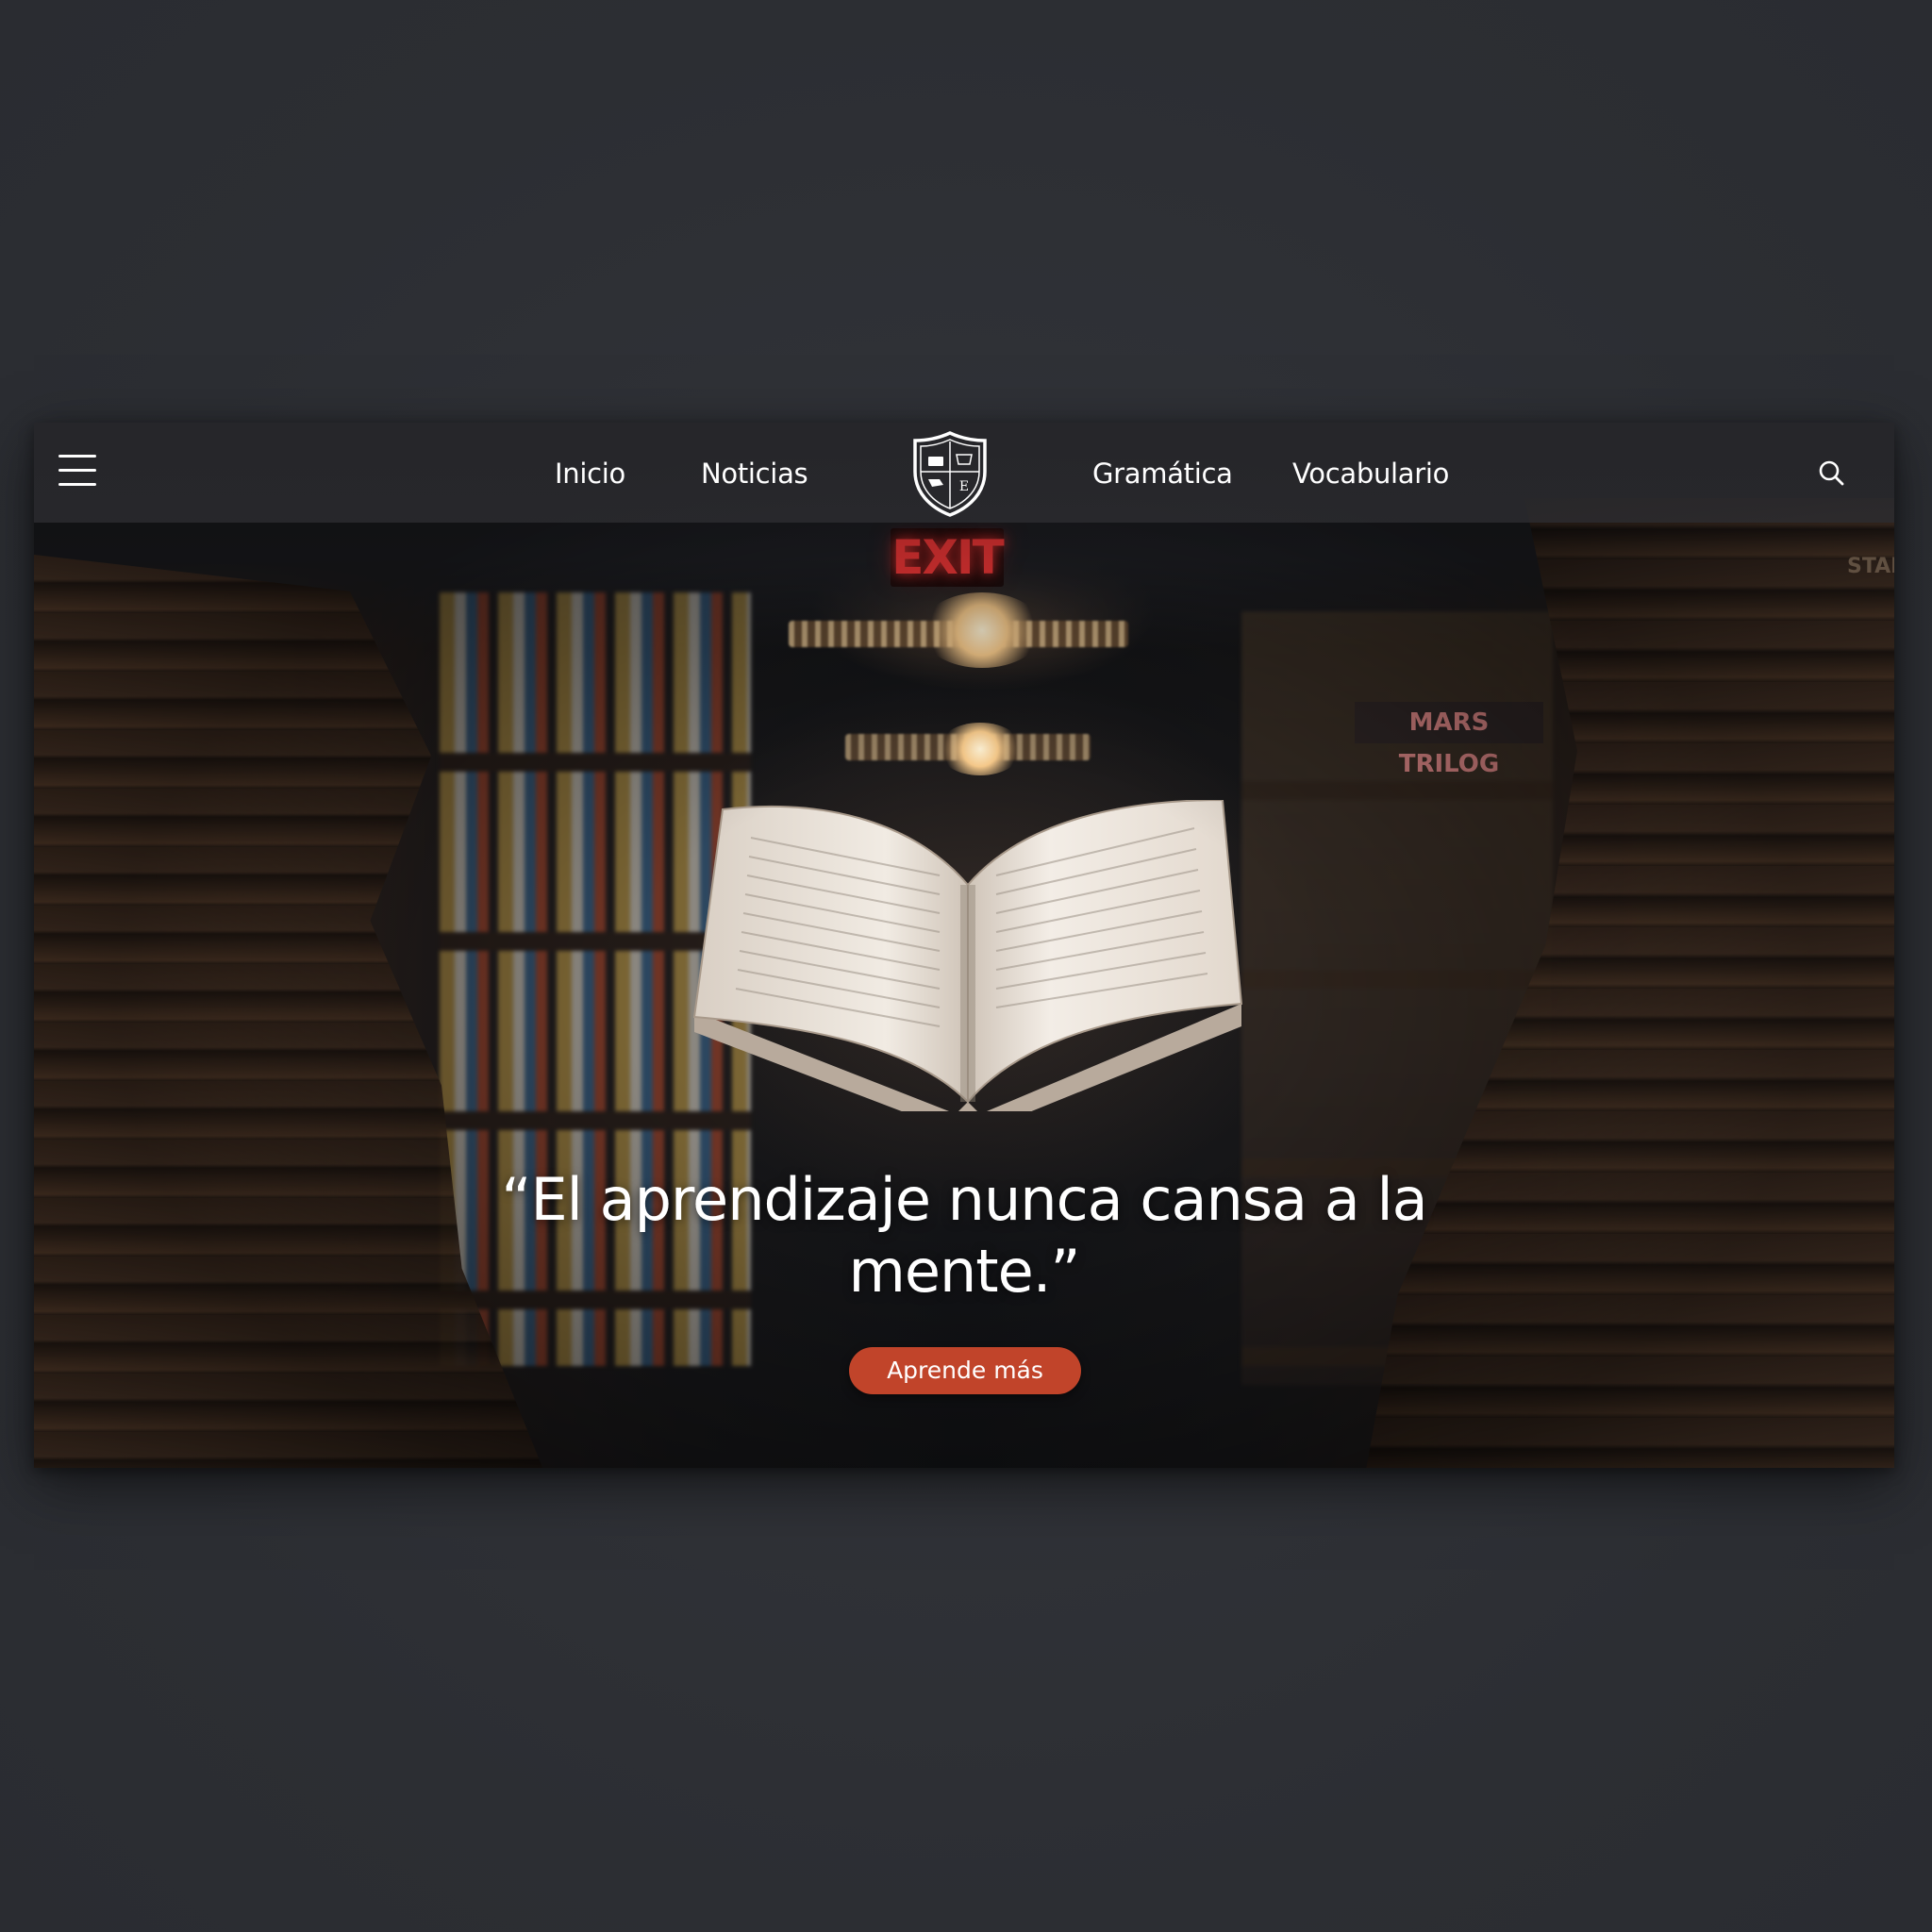  What do you see at coordinates (1162, 473) in the screenshot?
I see `nav-link-gramatica: Gramática` at bounding box center [1162, 473].